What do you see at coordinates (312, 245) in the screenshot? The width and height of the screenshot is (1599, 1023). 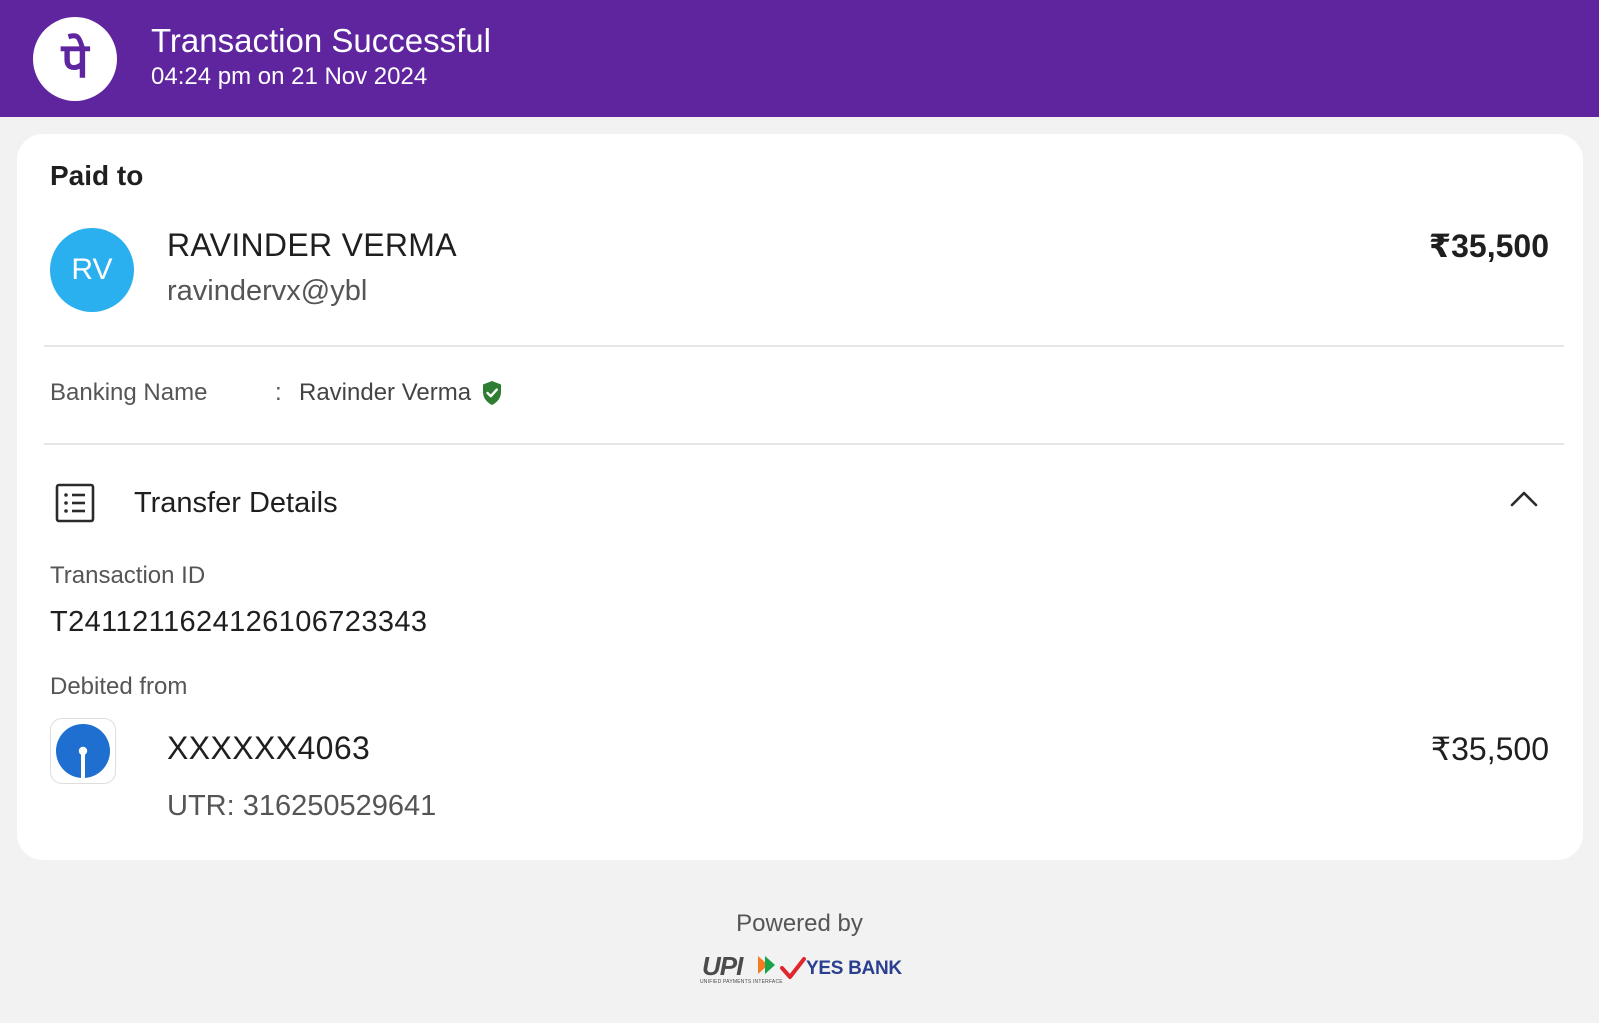 I see `payee-name: RAVINDER VERMA` at bounding box center [312, 245].